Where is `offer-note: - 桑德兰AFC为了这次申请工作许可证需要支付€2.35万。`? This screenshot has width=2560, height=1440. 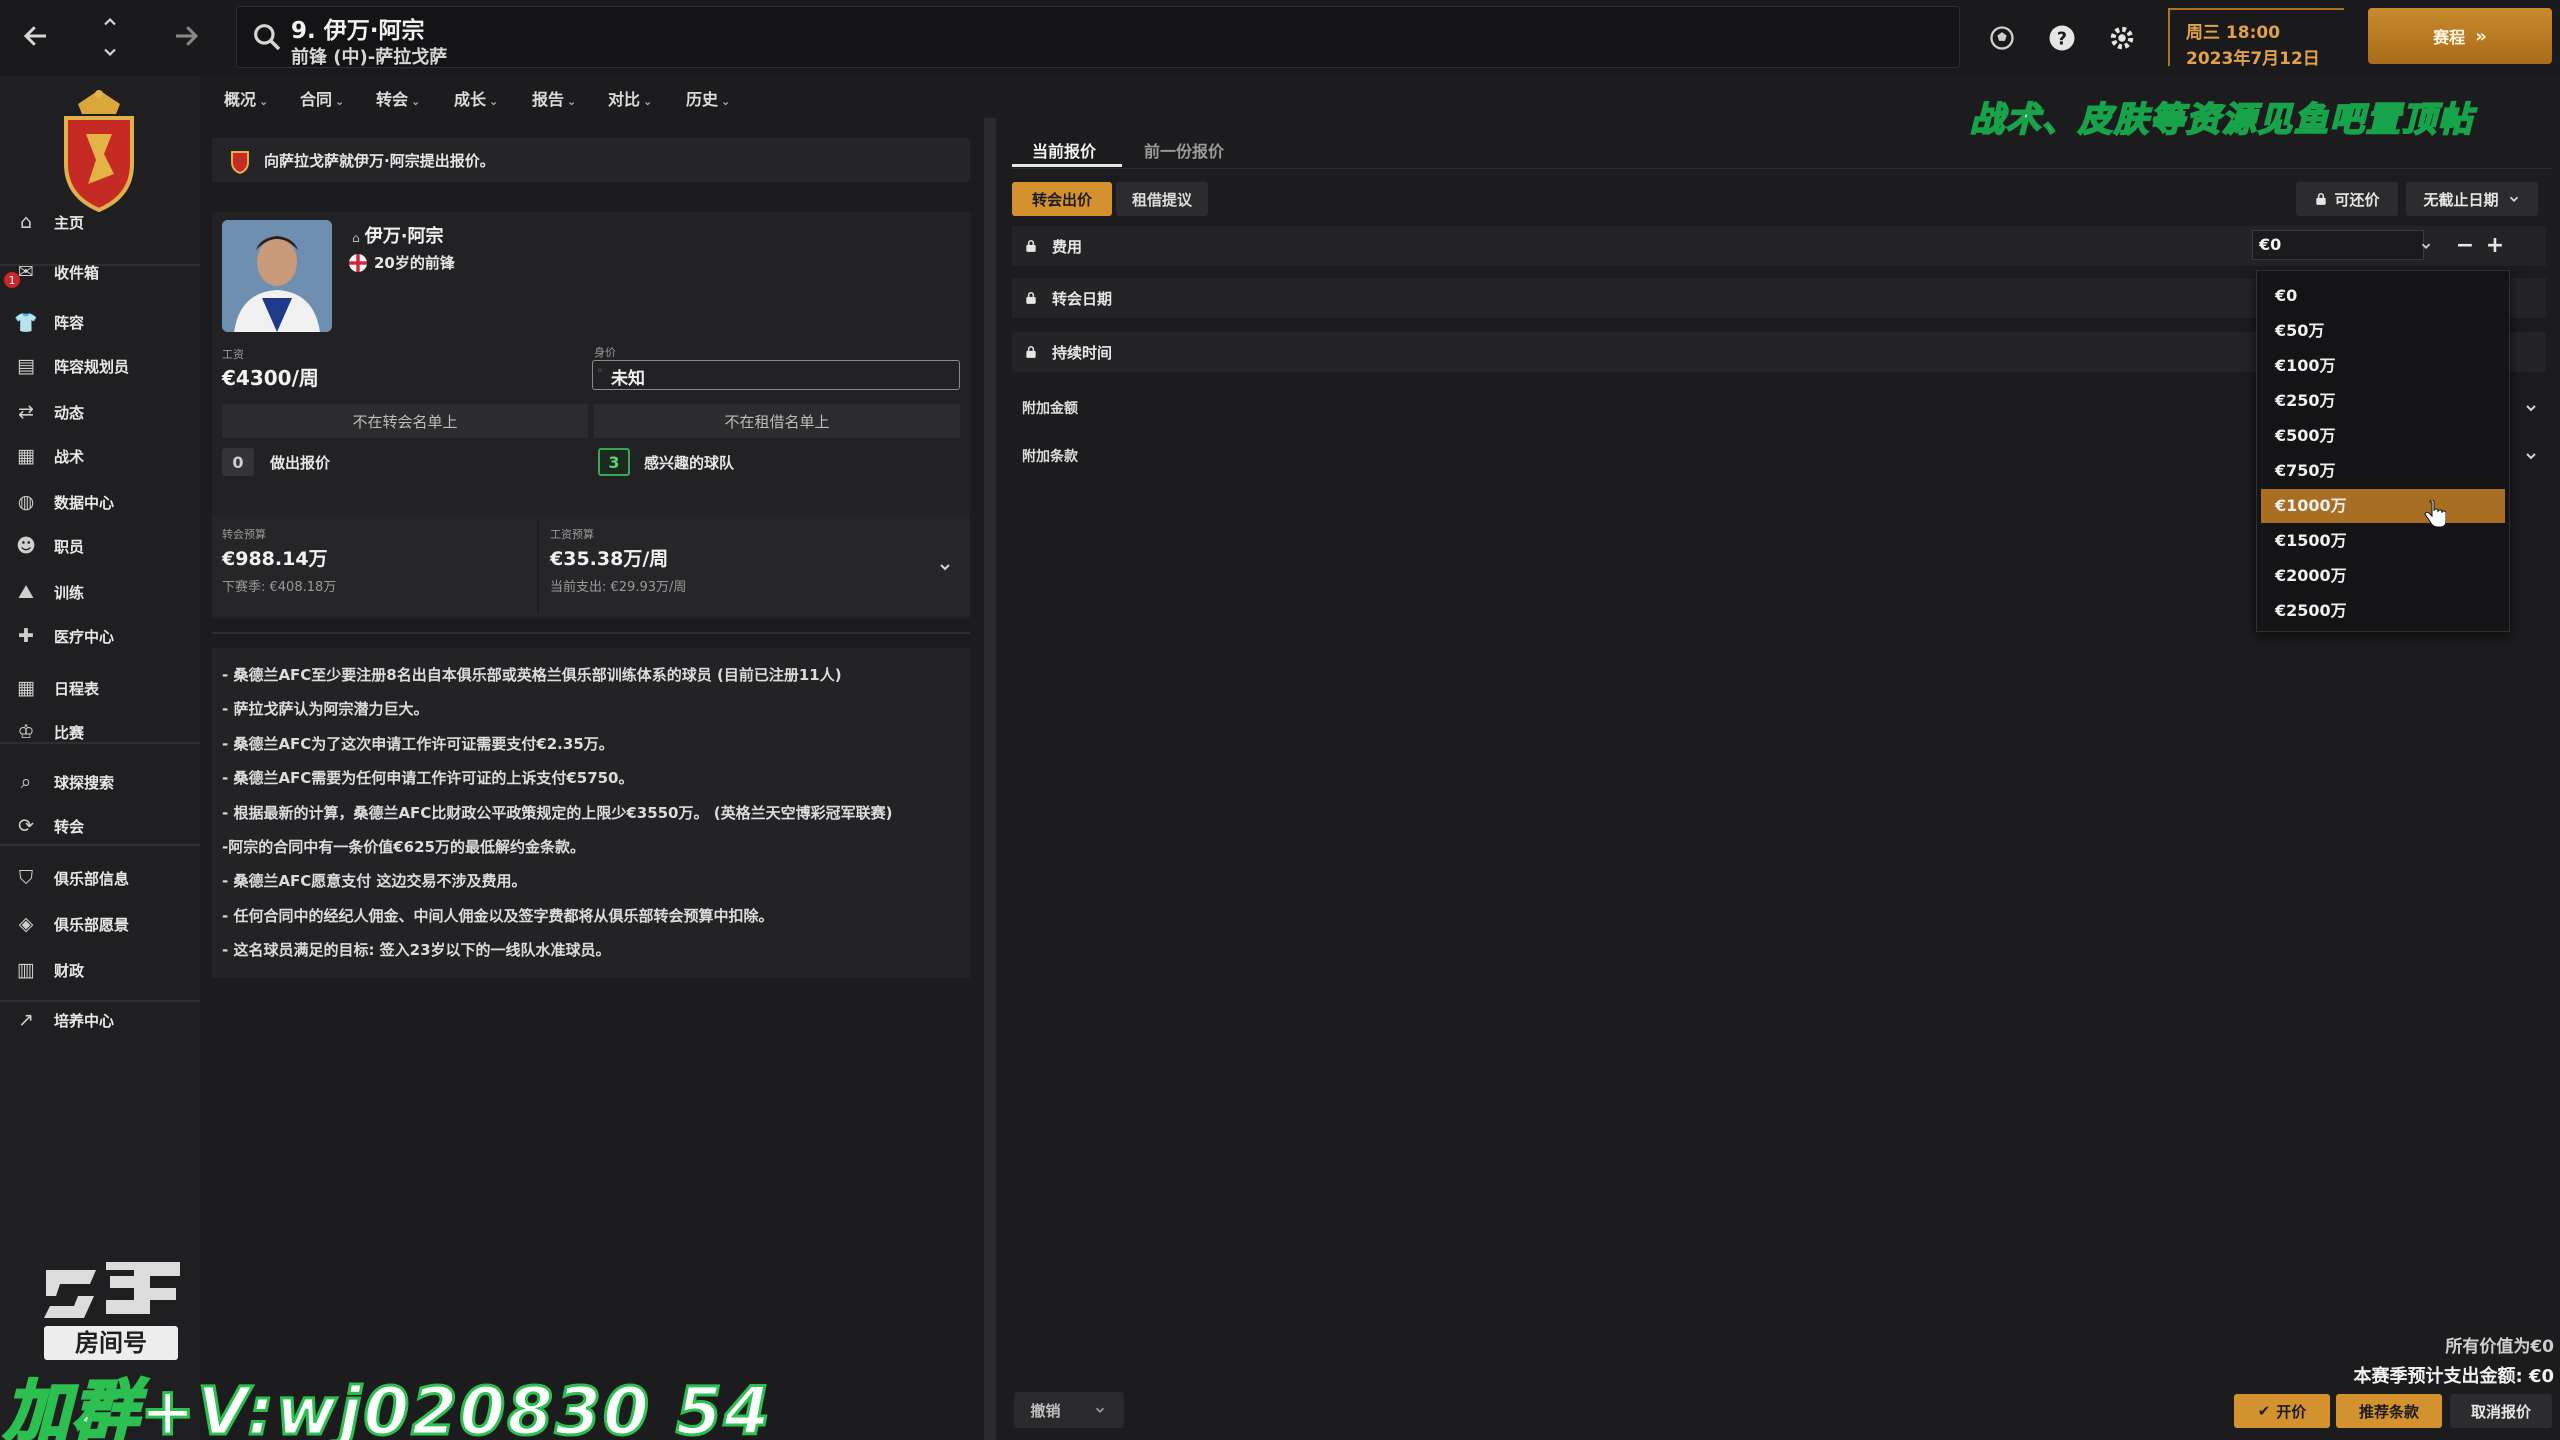 offer-note: - 桑德兰AFC为了这次申请工作许可证需要支付€2.35万。 is located at coordinates (418, 743).